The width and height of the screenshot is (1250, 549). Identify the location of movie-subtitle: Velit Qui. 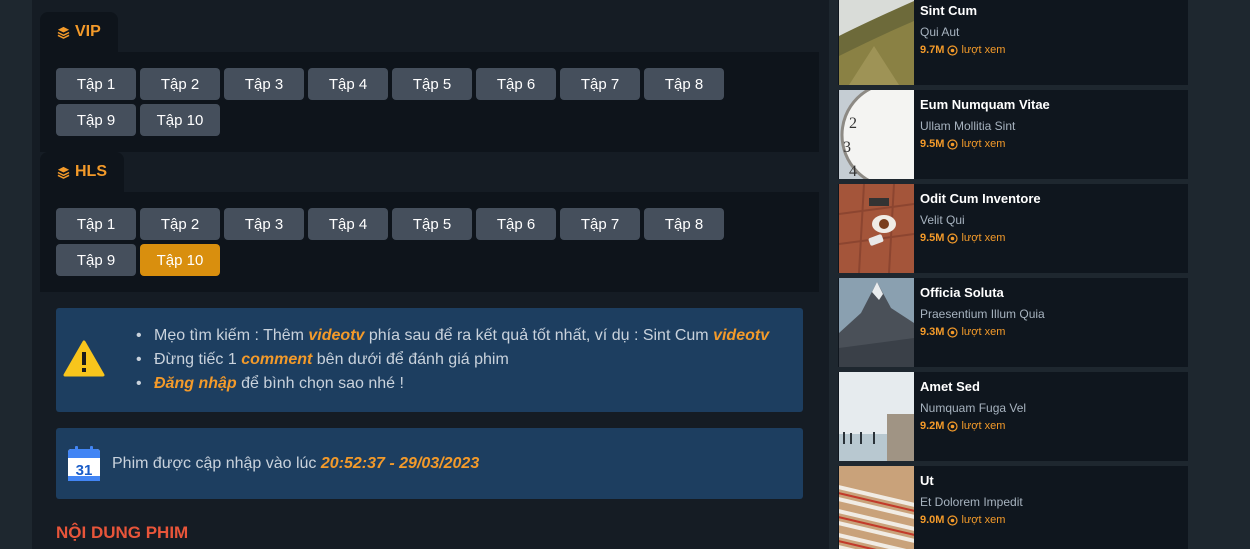
(942, 220).